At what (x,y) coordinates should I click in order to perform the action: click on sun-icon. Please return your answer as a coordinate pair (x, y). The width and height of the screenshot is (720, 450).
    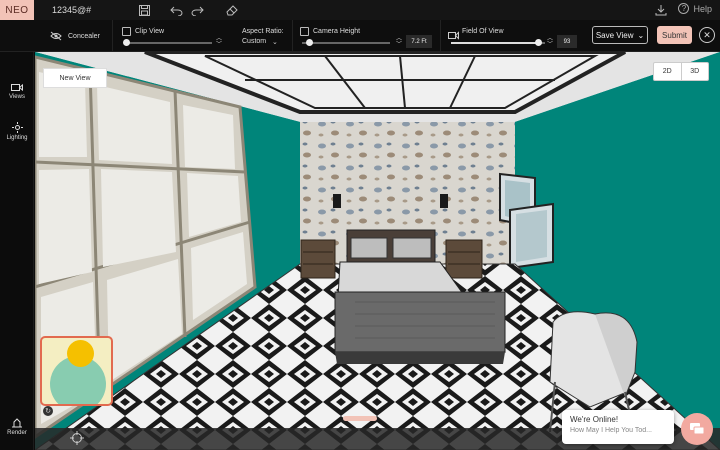
    Looking at the image, I should click on (17, 127).